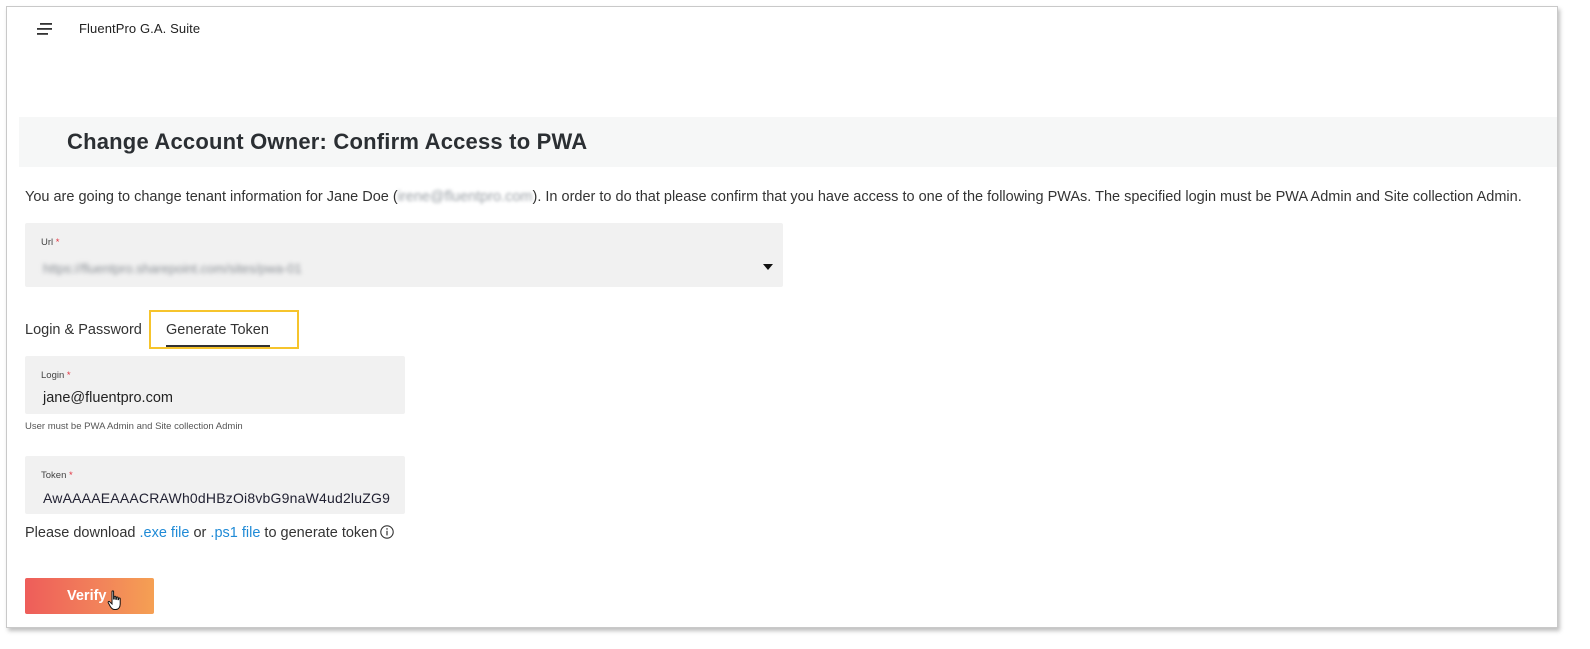  Describe the element at coordinates (215, 385) in the screenshot. I see `login-field: Login * jane@fluentpro.com` at that location.